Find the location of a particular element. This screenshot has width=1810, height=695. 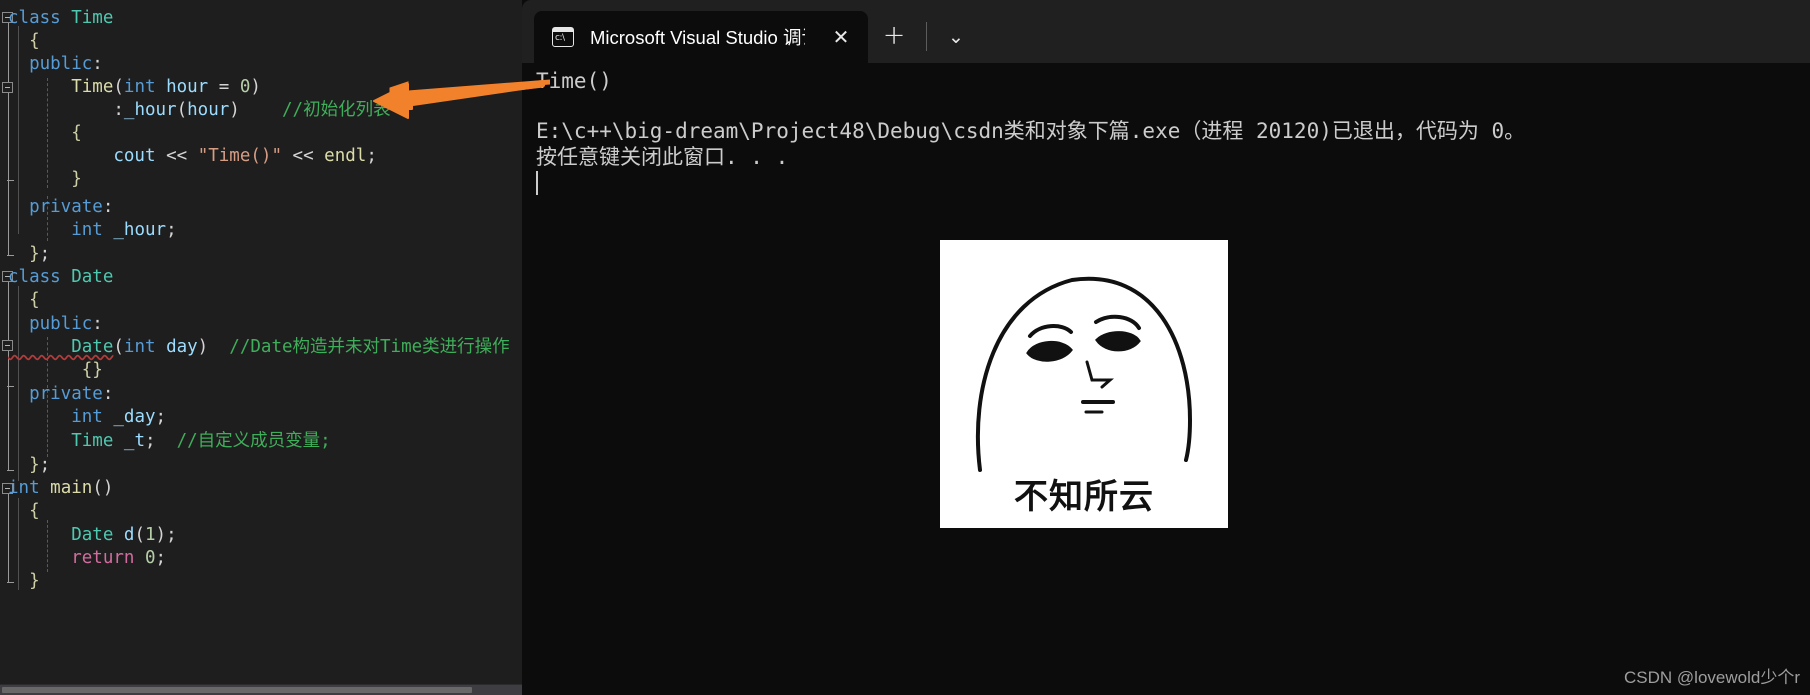

token-function: endl is located at coordinates (345, 156).